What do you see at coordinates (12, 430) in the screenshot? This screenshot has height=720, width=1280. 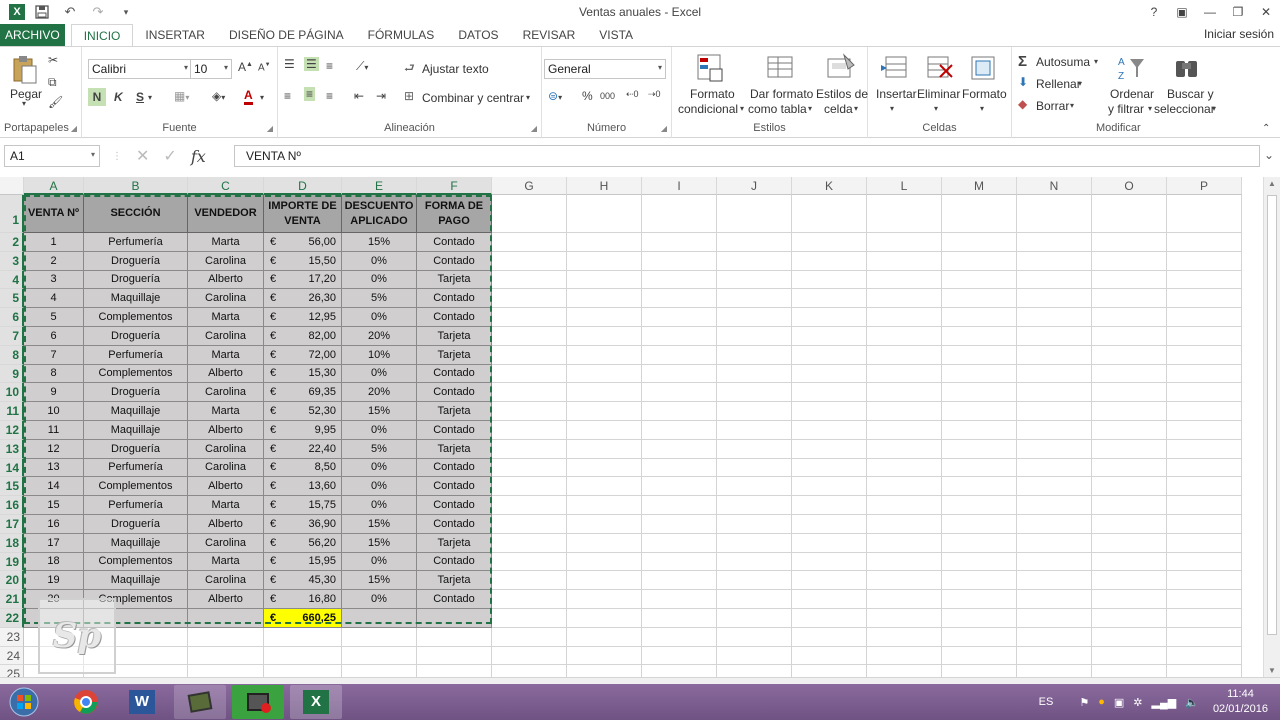 I see `row-header-12: 12` at bounding box center [12, 430].